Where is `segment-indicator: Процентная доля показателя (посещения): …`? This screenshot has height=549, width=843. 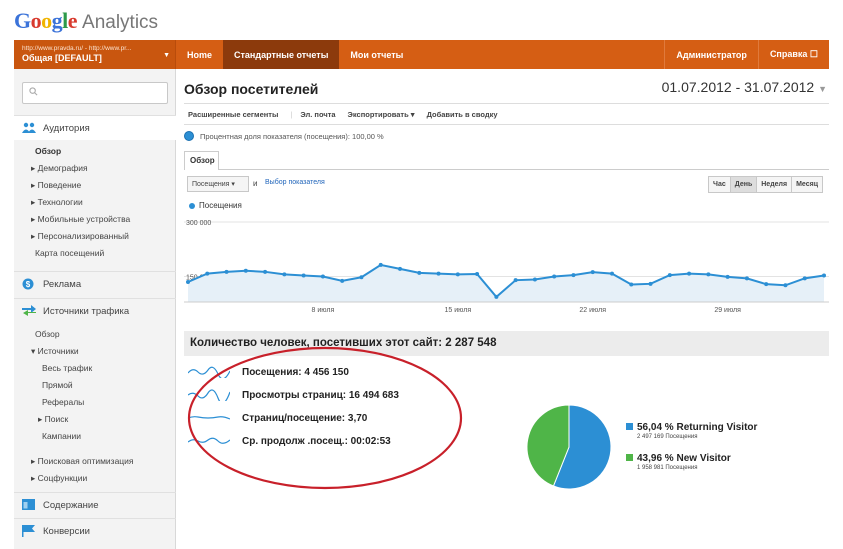 segment-indicator: Процентная доля показателя (посещения): … is located at coordinates (284, 136).